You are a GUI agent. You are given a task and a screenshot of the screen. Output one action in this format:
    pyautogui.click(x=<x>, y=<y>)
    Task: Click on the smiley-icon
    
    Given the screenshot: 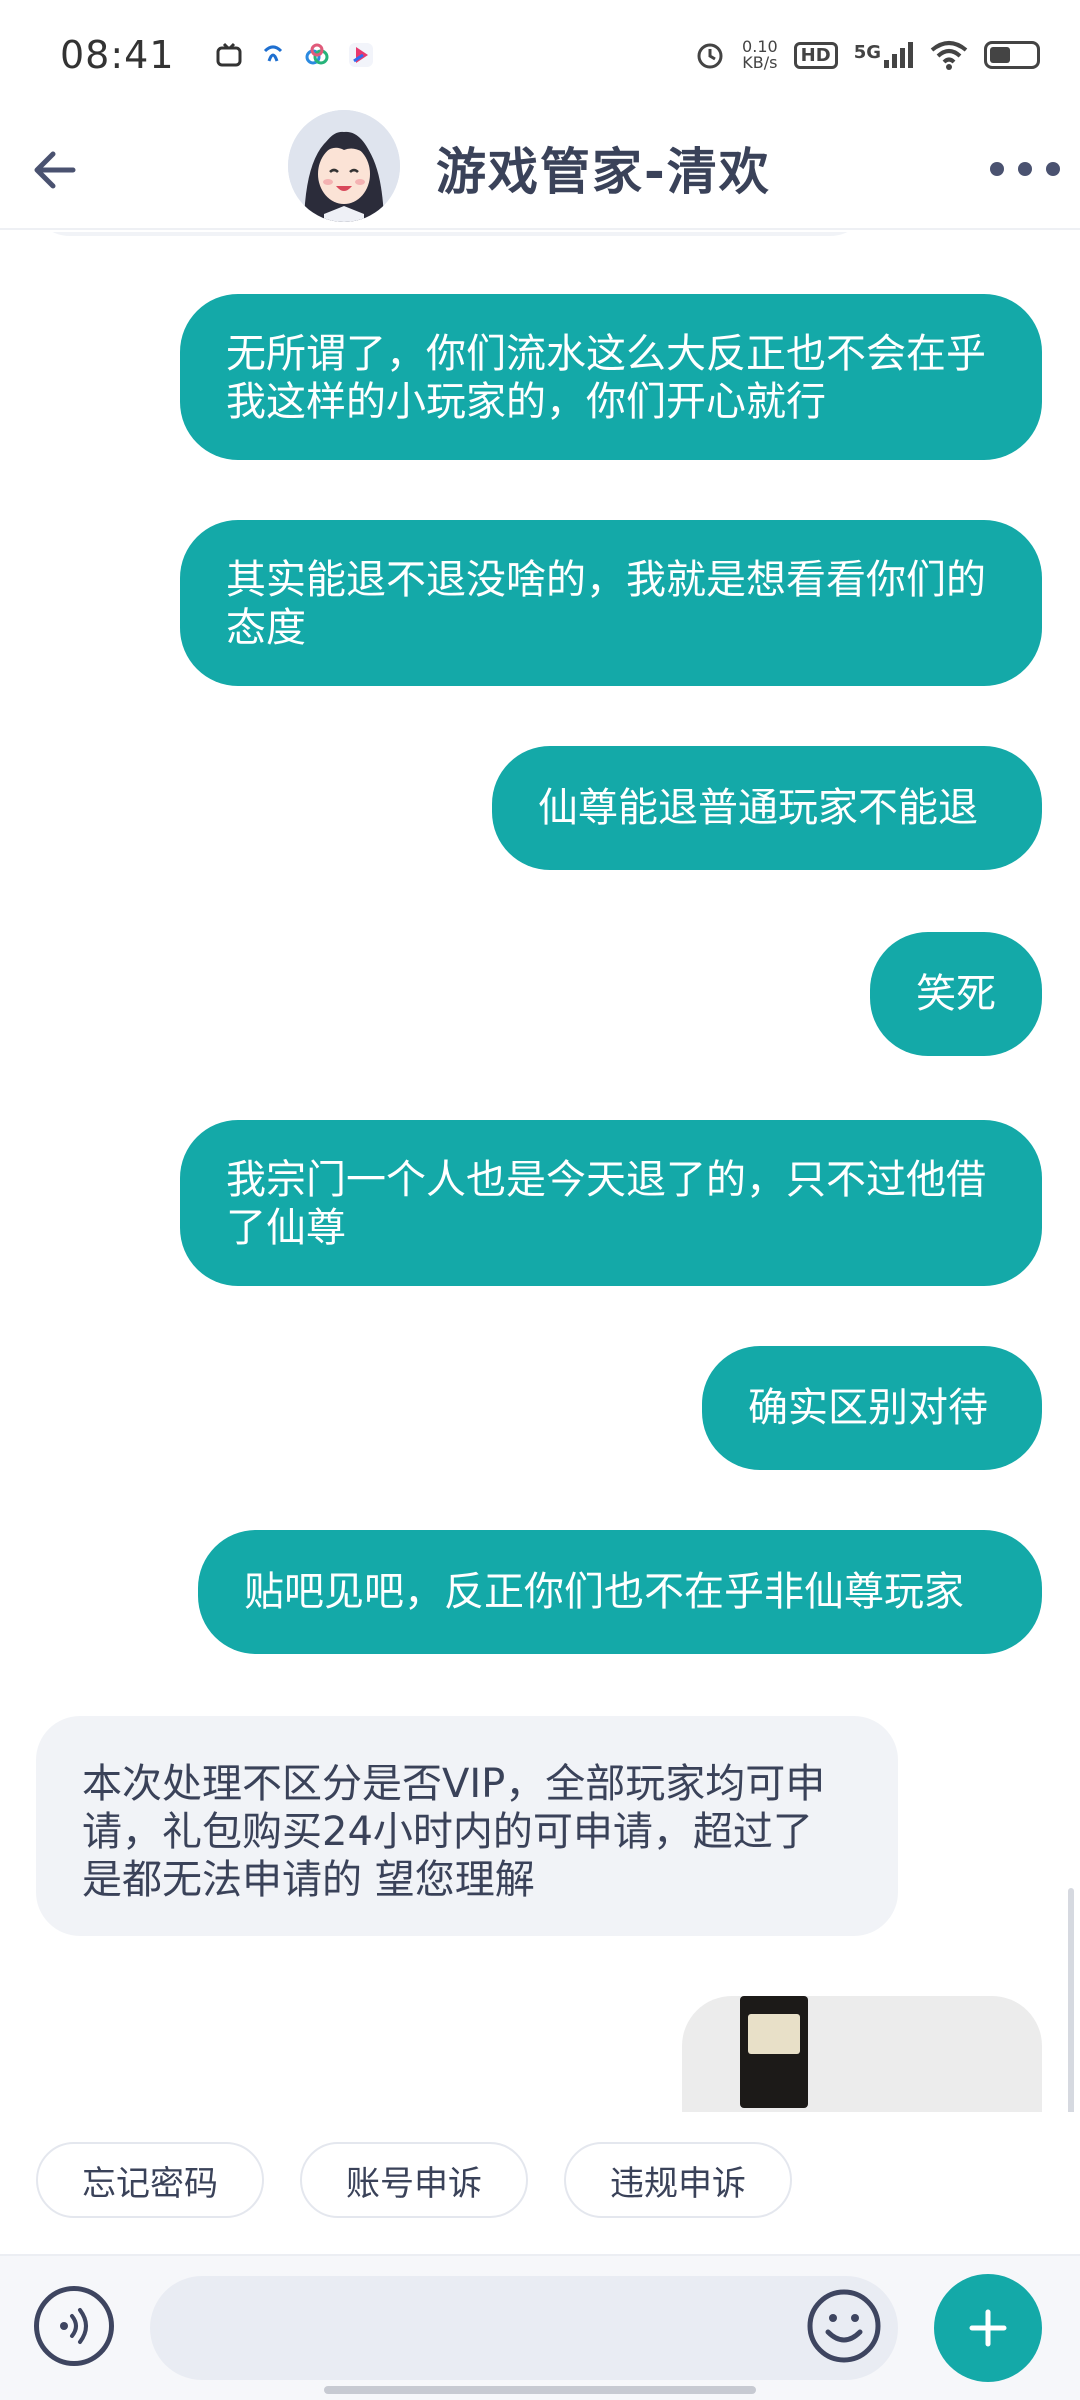 What is the action you would take?
    pyautogui.click(x=844, y=2326)
    